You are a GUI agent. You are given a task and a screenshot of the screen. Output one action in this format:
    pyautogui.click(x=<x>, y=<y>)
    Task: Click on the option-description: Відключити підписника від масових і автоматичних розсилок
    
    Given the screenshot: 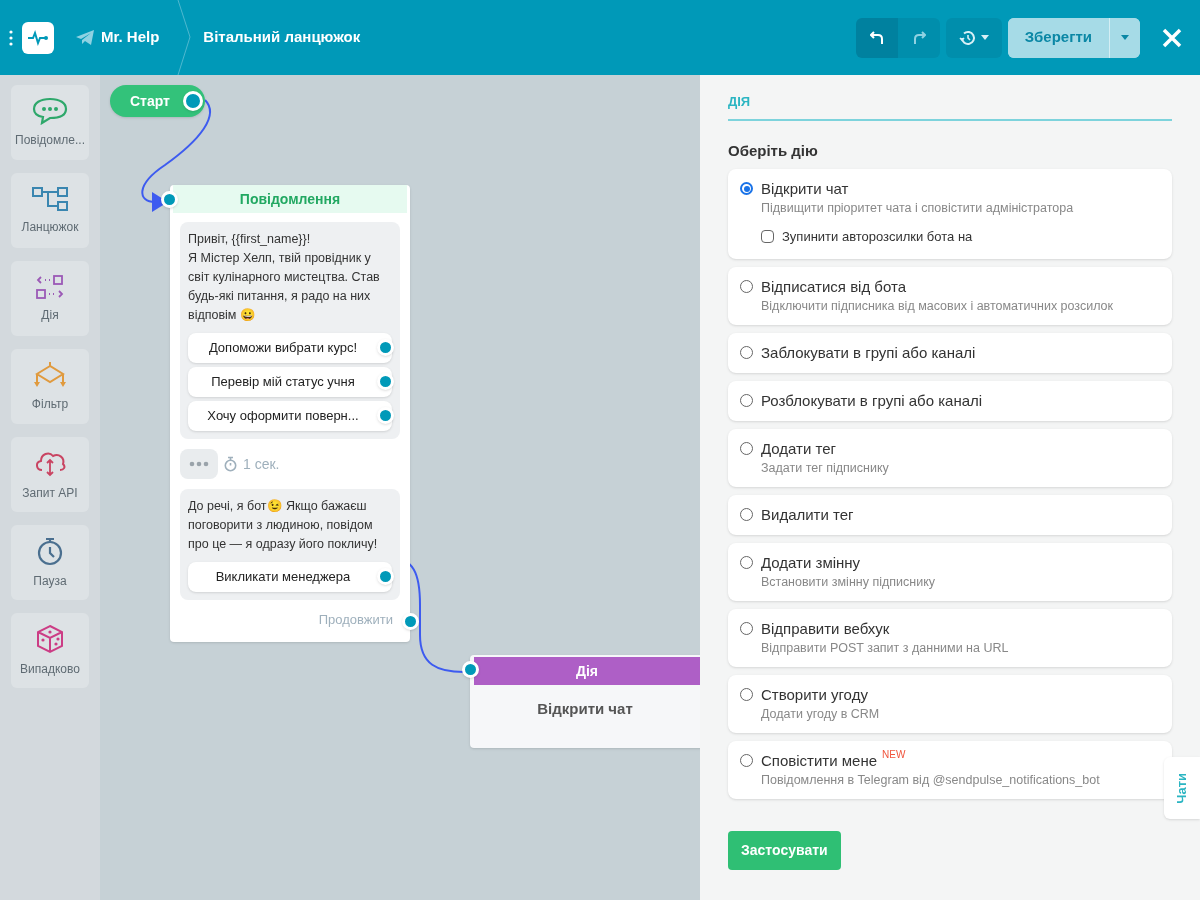 What is the action you would take?
    pyautogui.click(x=937, y=306)
    